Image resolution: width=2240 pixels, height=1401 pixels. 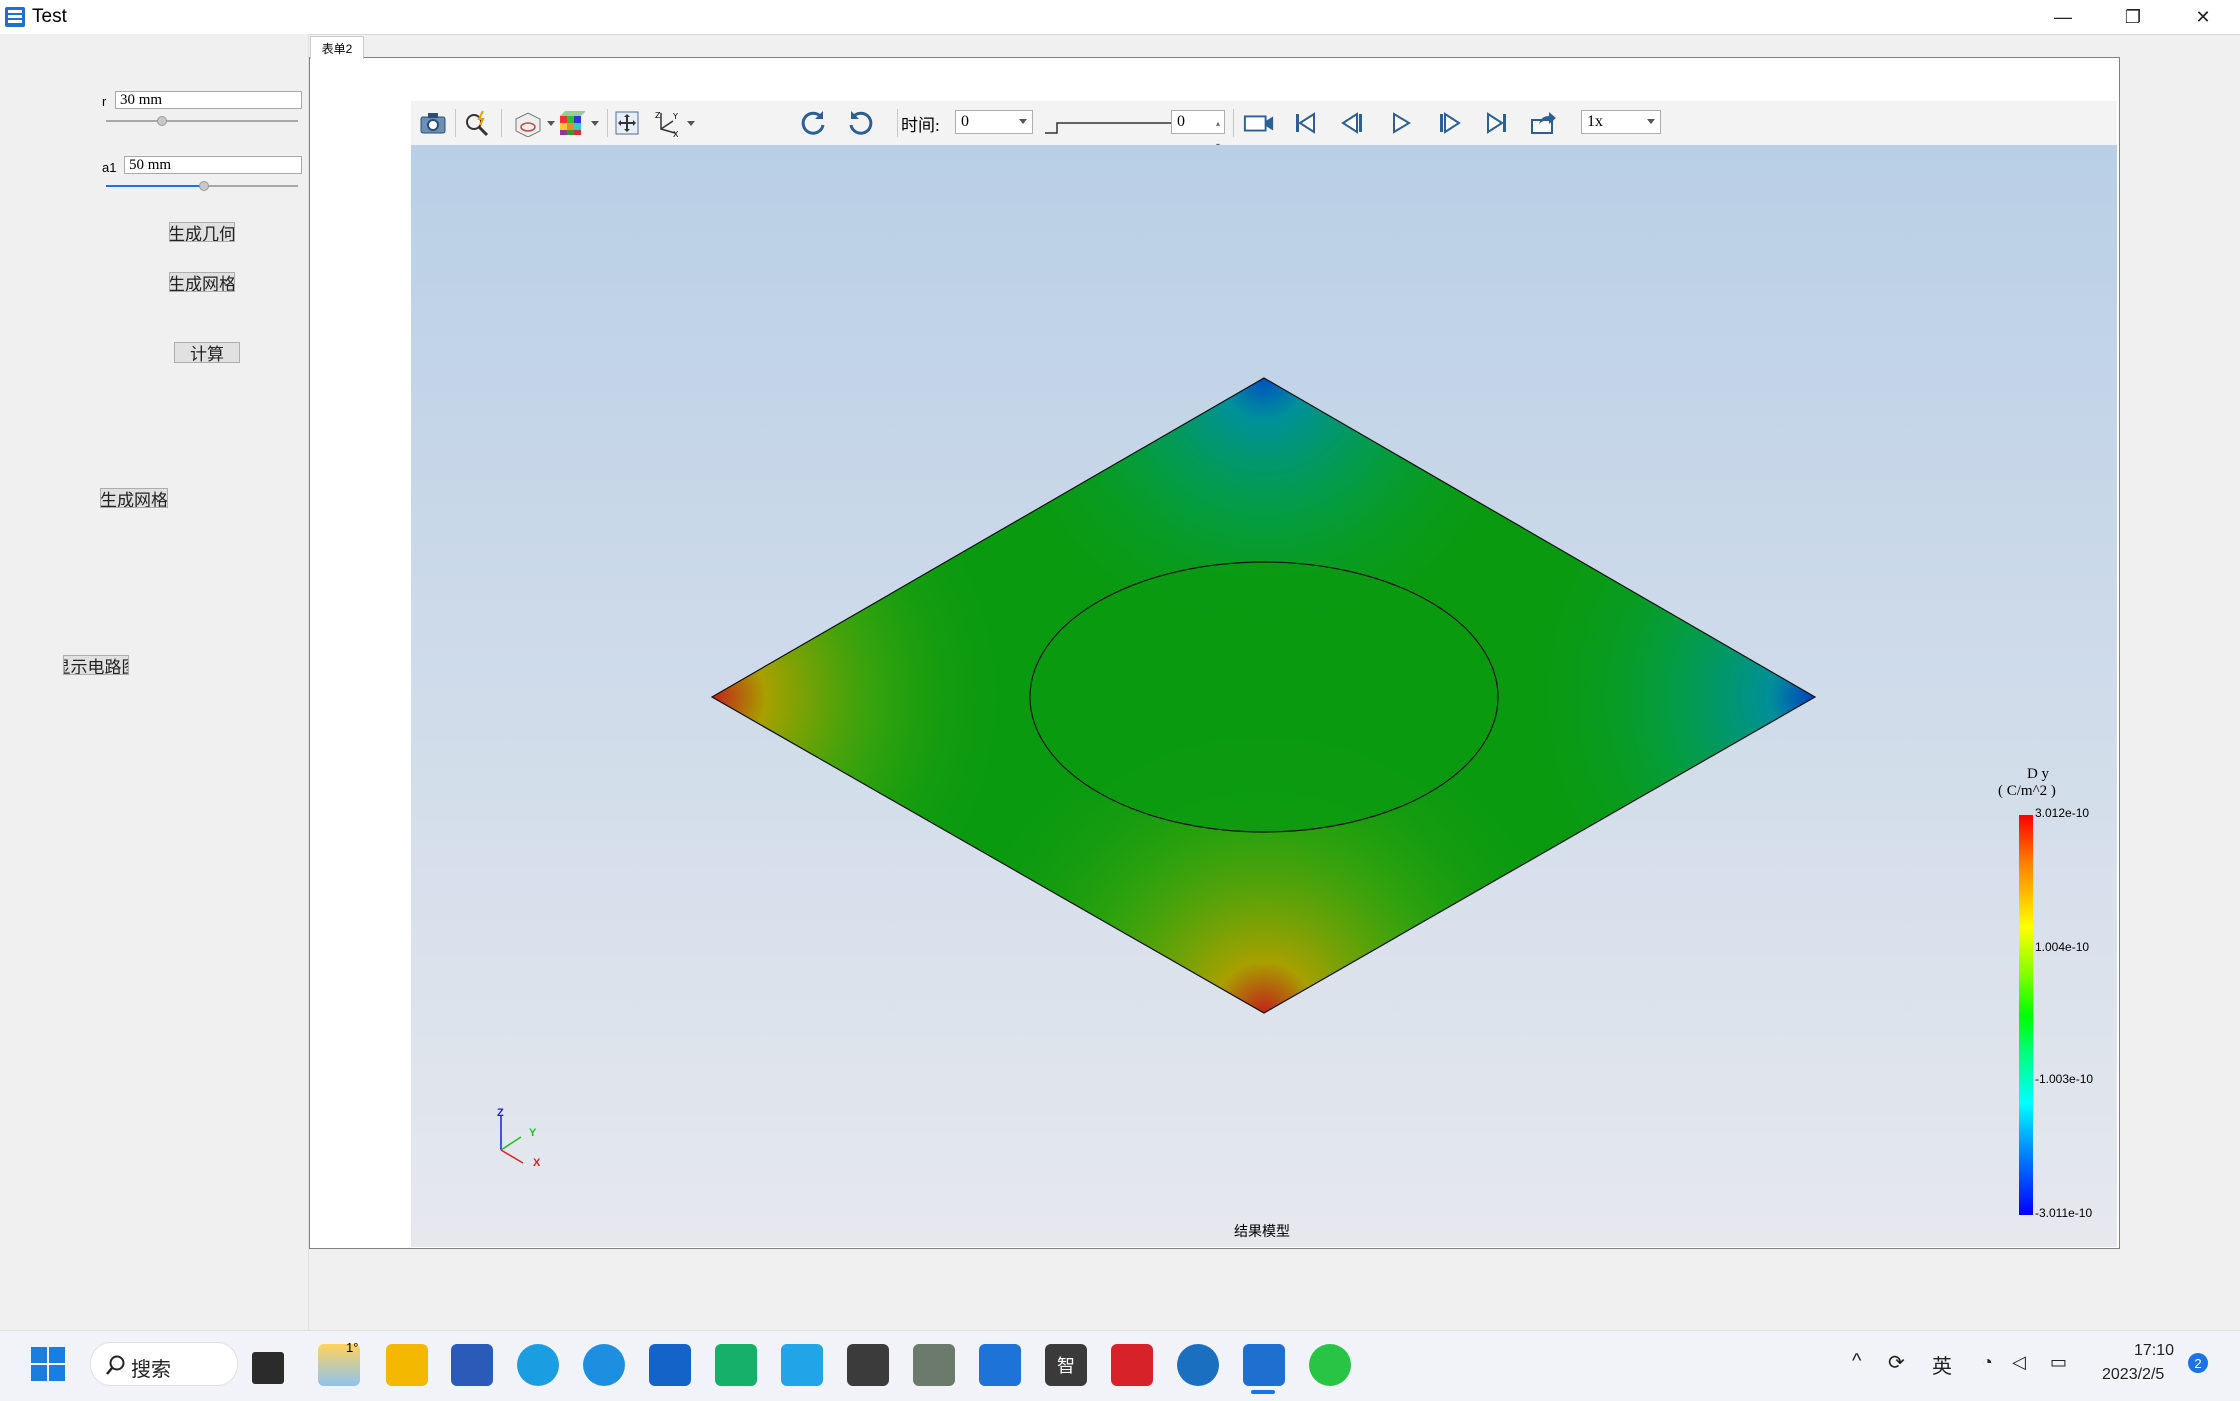 I want to click on axis-orientation-icon: Z Y X, so click(x=667, y=123).